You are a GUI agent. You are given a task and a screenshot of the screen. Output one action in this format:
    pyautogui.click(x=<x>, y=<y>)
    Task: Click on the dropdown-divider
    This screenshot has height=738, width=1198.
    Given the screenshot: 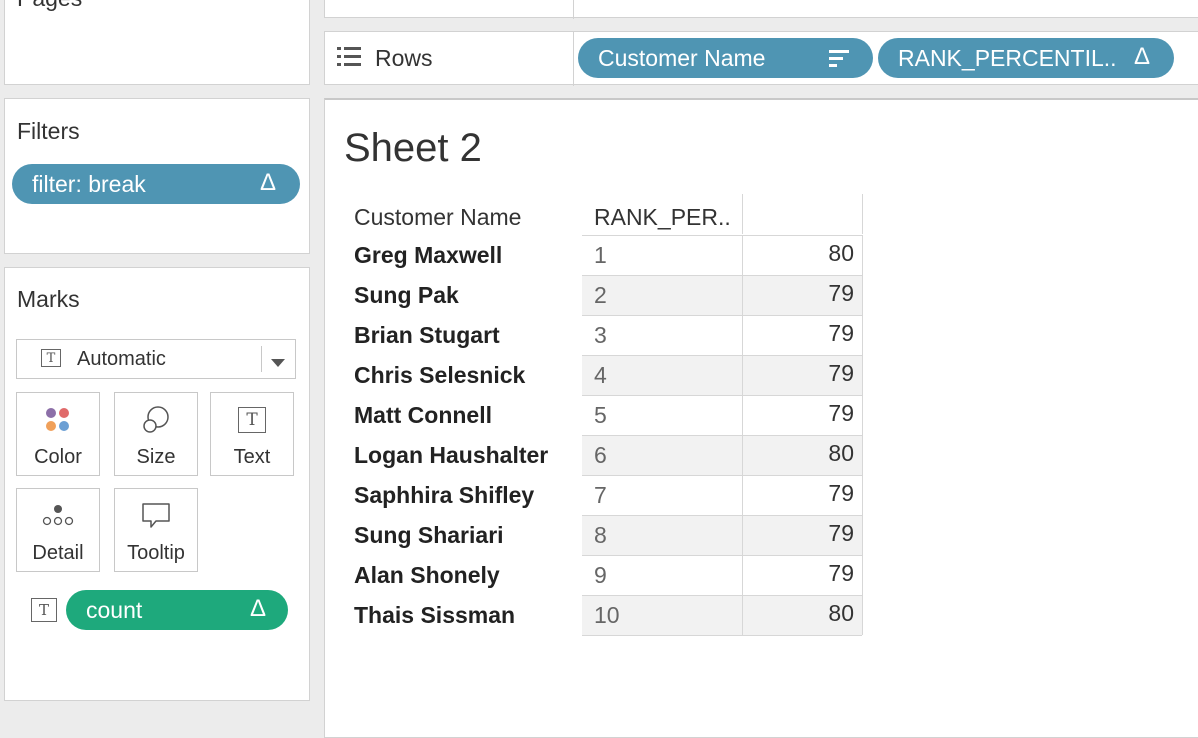 What is the action you would take?
    pyautogui.click(x=261, y=359)
    